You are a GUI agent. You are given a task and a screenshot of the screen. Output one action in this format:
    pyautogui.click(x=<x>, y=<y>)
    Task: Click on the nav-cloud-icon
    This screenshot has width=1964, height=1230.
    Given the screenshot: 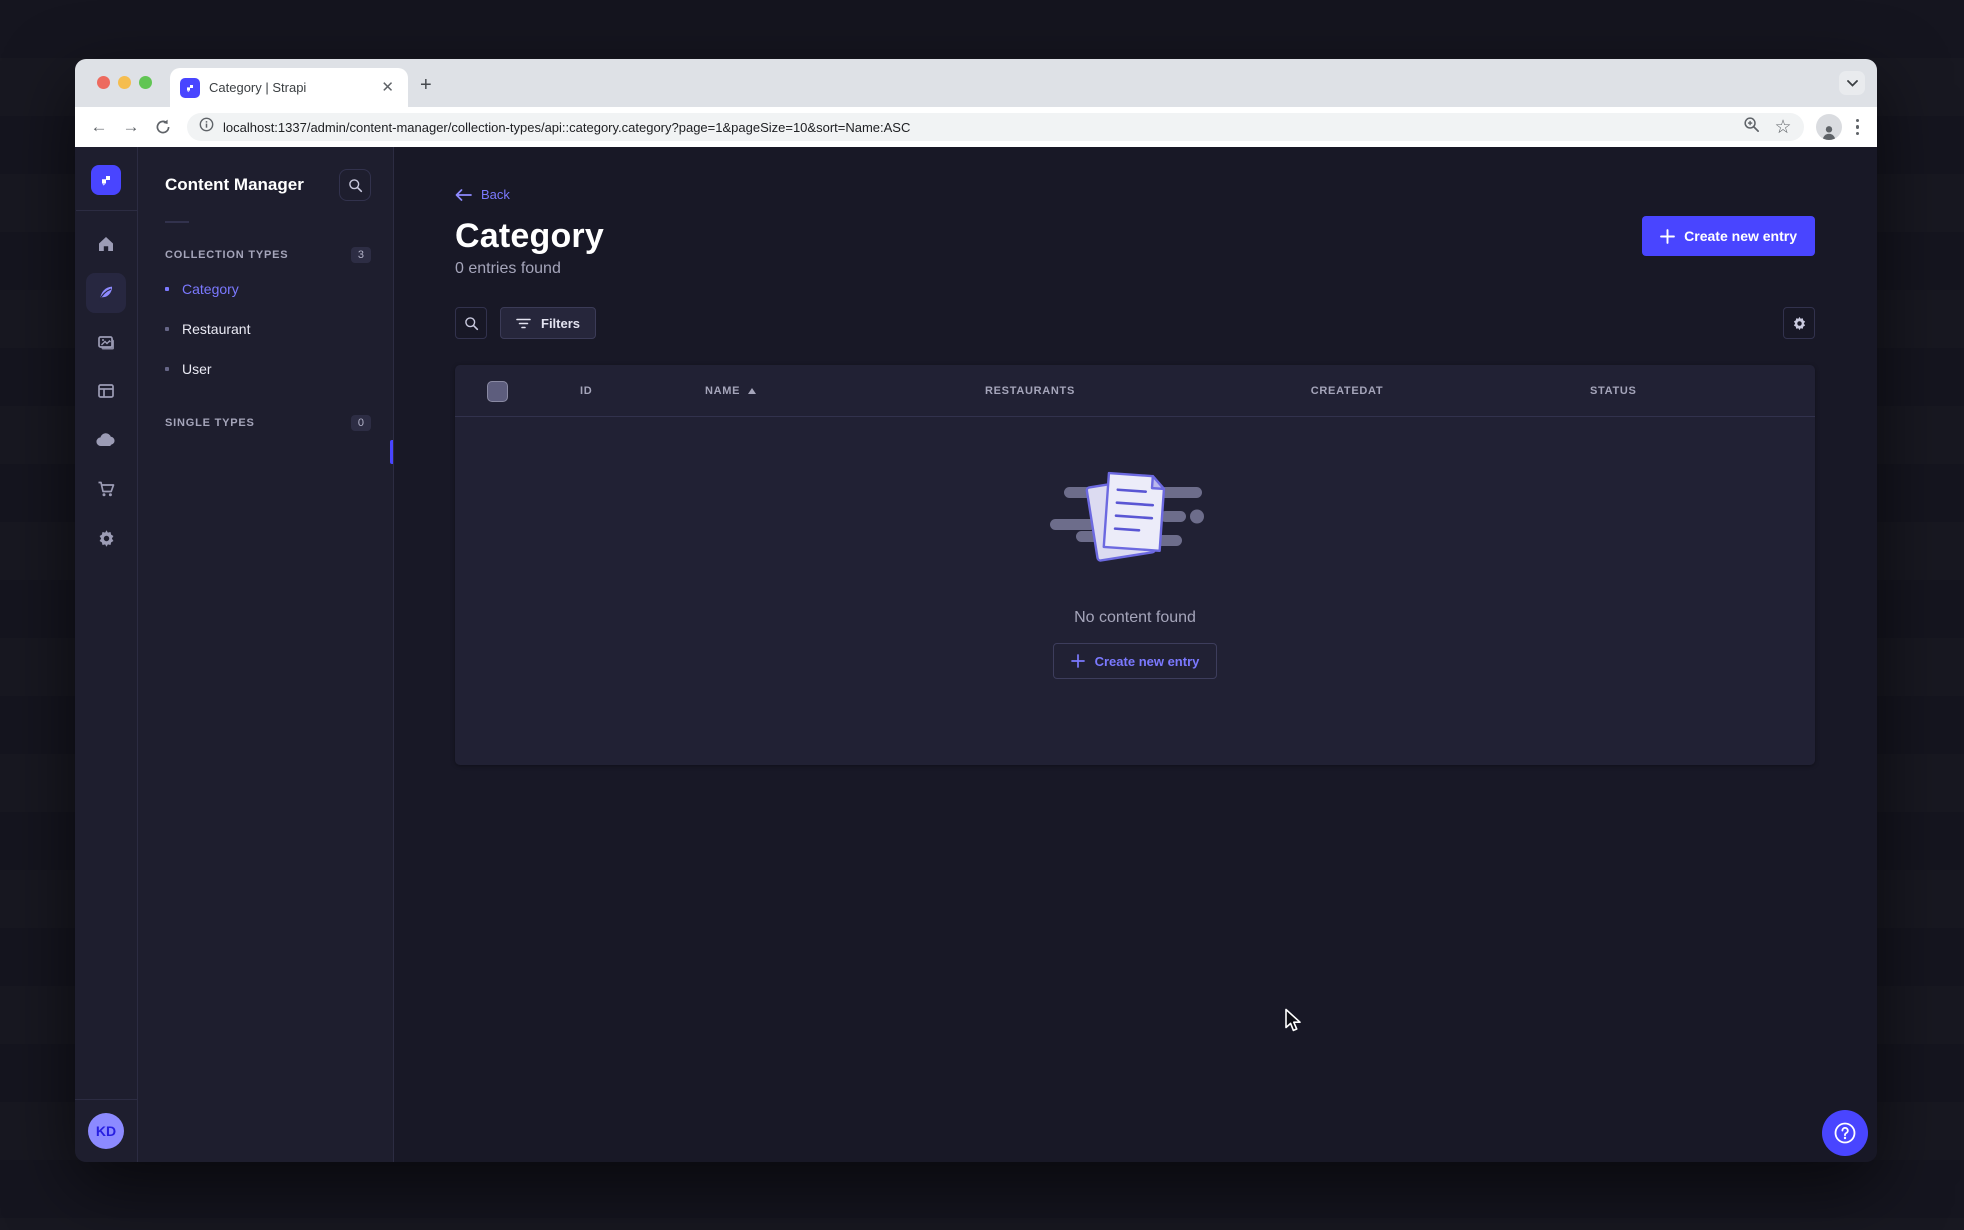 What is the action you would take?
    pyautogui.click(x=106, y=440)
    